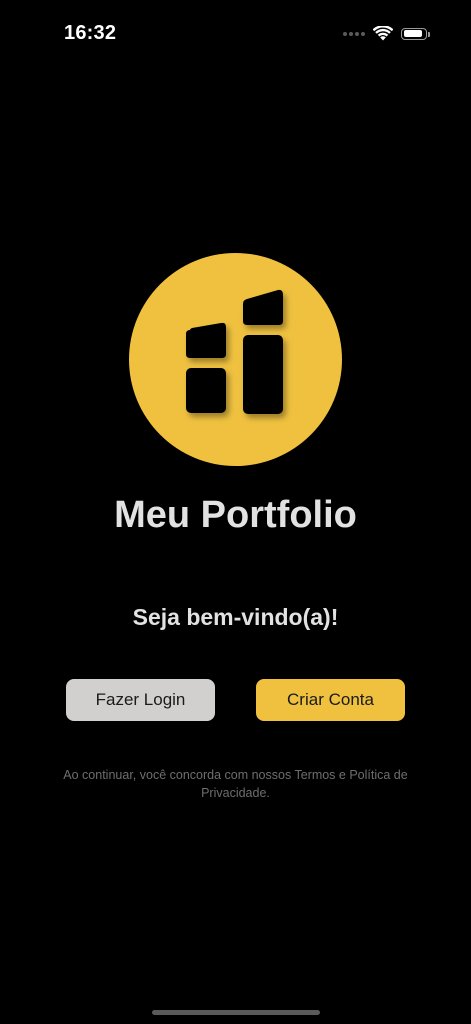 The height and width of the screenshot is (1024, 471). I want to click on app-title: Meu Portfolio, so click(235, 515).